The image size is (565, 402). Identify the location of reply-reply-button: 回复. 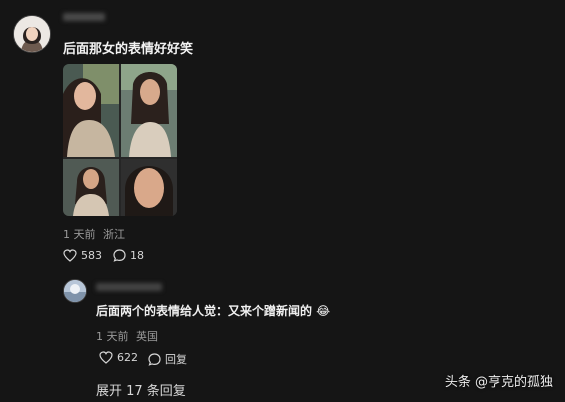
(167, 359).